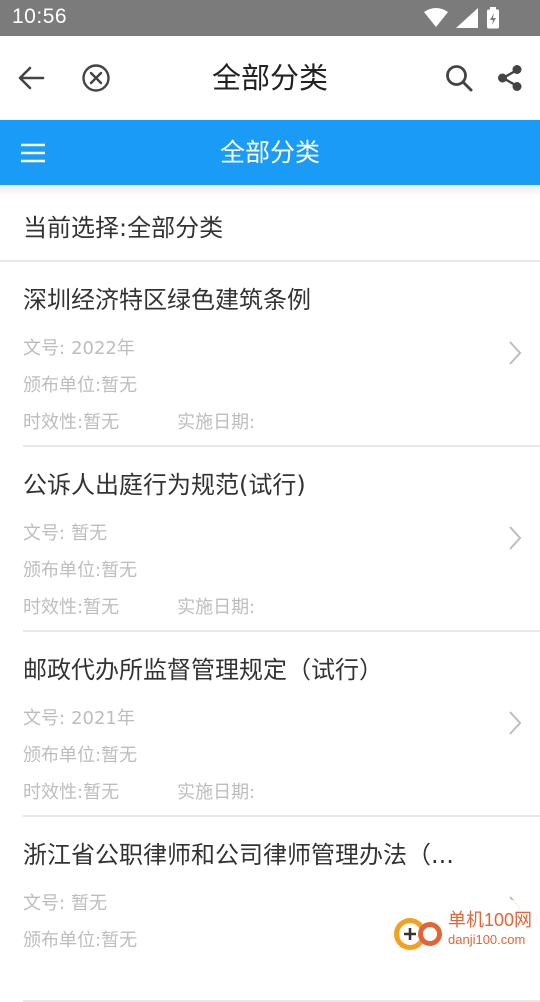  I want to click on hamburger-menu-icon, so click(33, 153).